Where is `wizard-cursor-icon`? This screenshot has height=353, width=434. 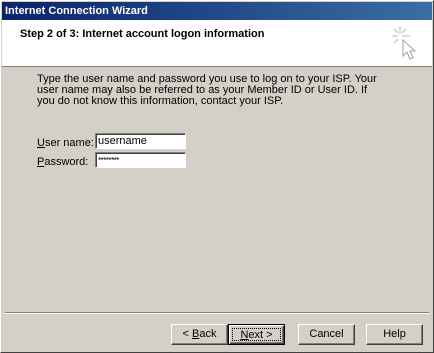 wizard-cursor-icon is located at coordinates (404, 43).